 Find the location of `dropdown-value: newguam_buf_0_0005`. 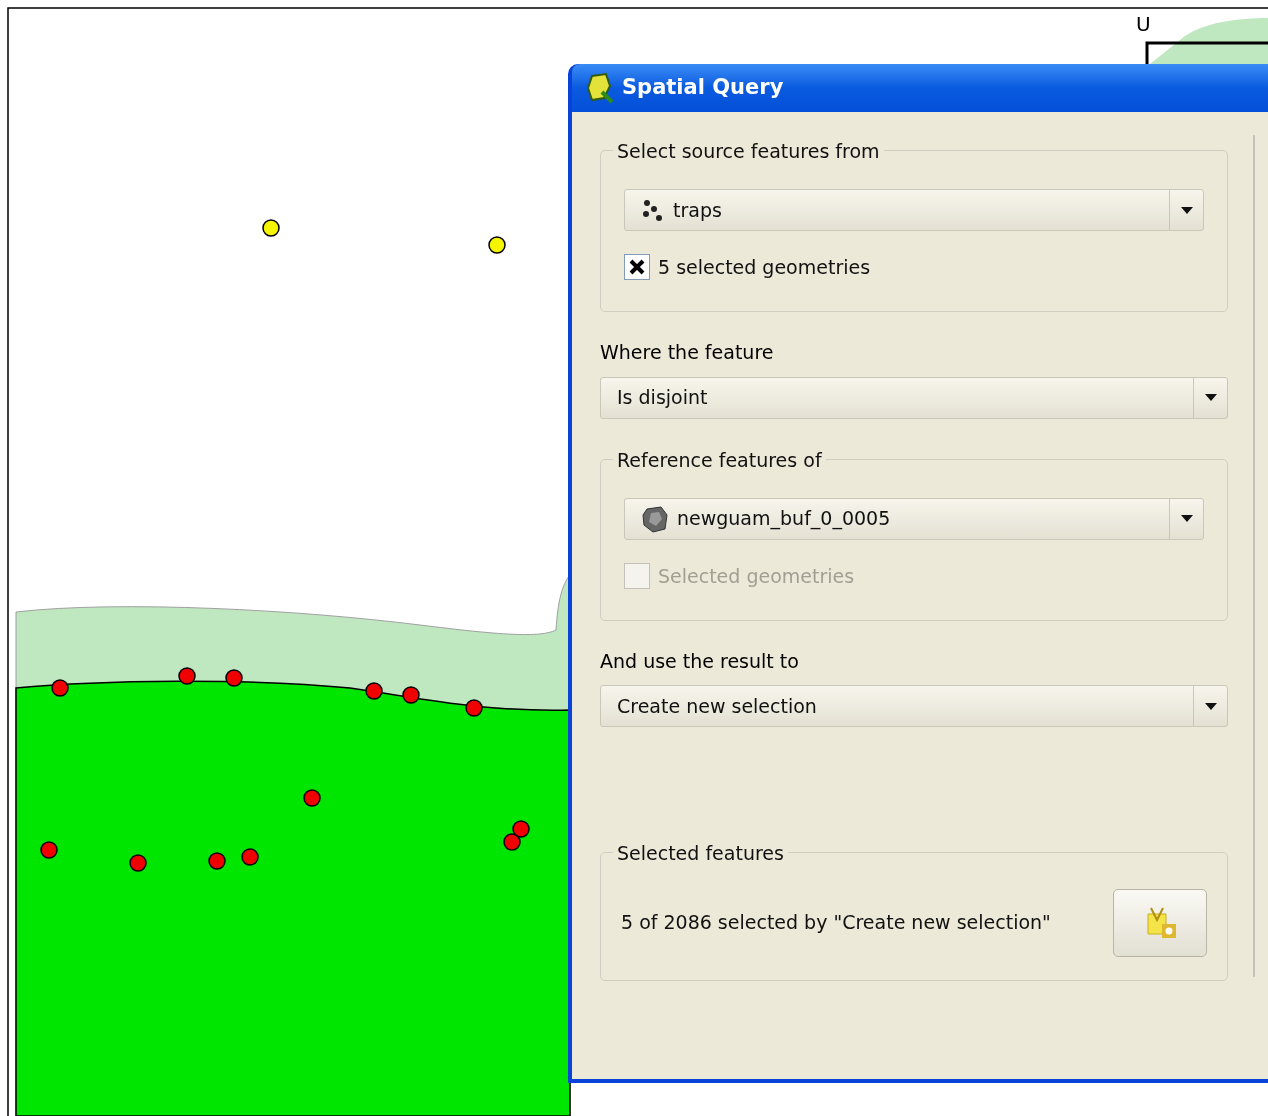

dropdown-value: newguam_buf_0_0005 is located at coordinates (784, 519).